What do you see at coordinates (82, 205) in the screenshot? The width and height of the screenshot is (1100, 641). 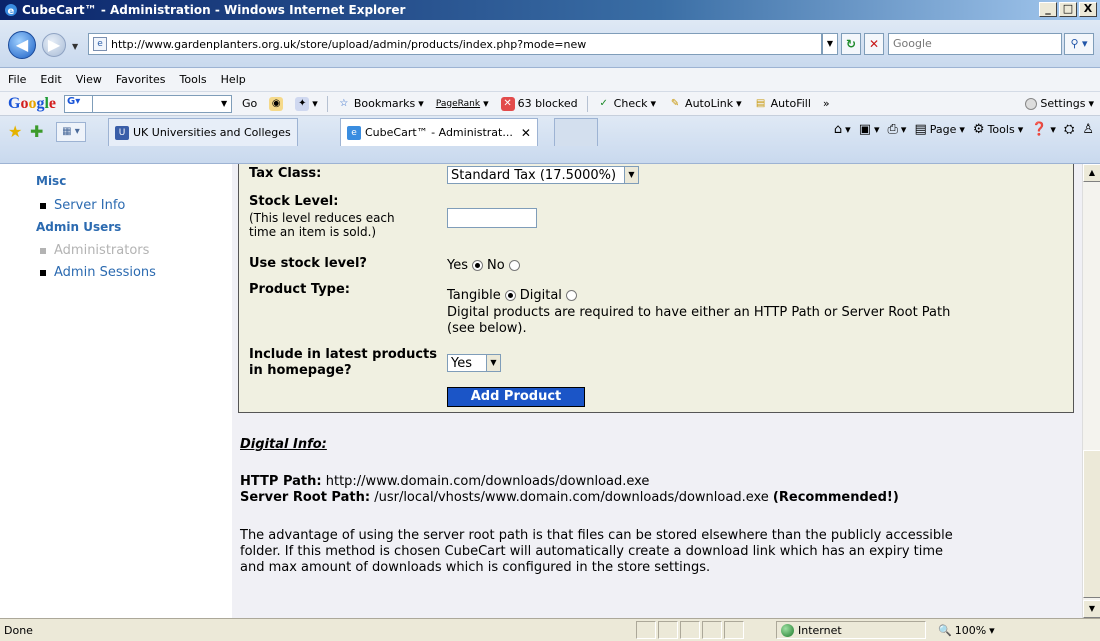 I see `sidebar-item-server-info: Server Info` at bounding box center [82, 205].